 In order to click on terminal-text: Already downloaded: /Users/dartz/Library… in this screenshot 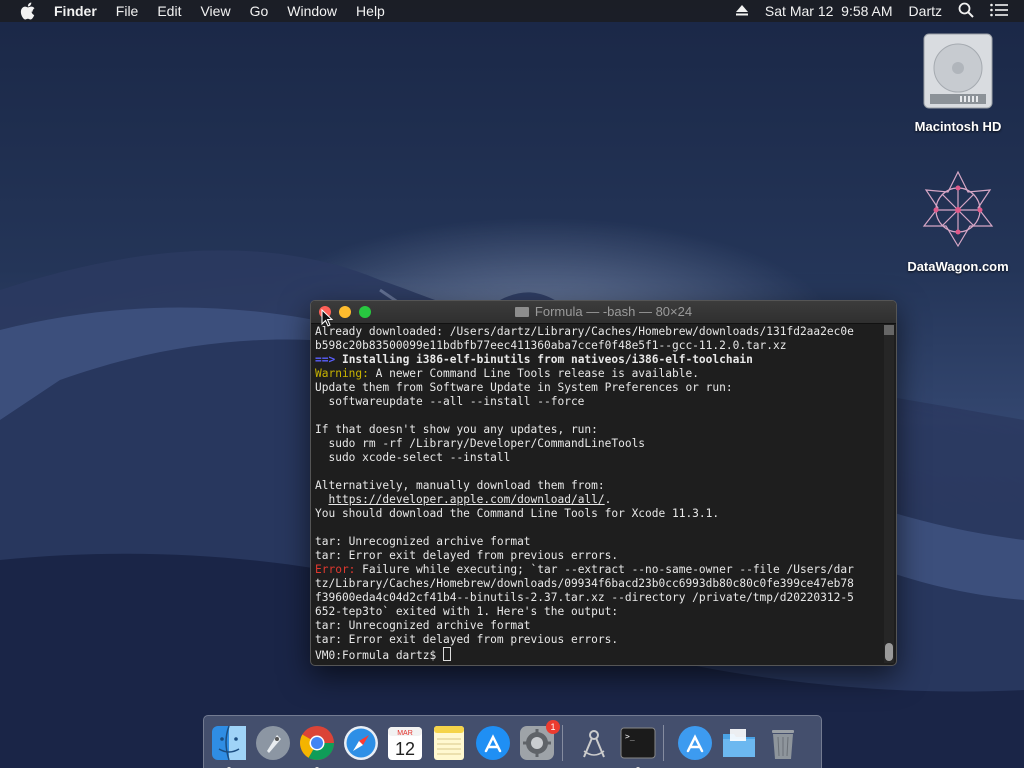, I will do `click(584, 331)`.